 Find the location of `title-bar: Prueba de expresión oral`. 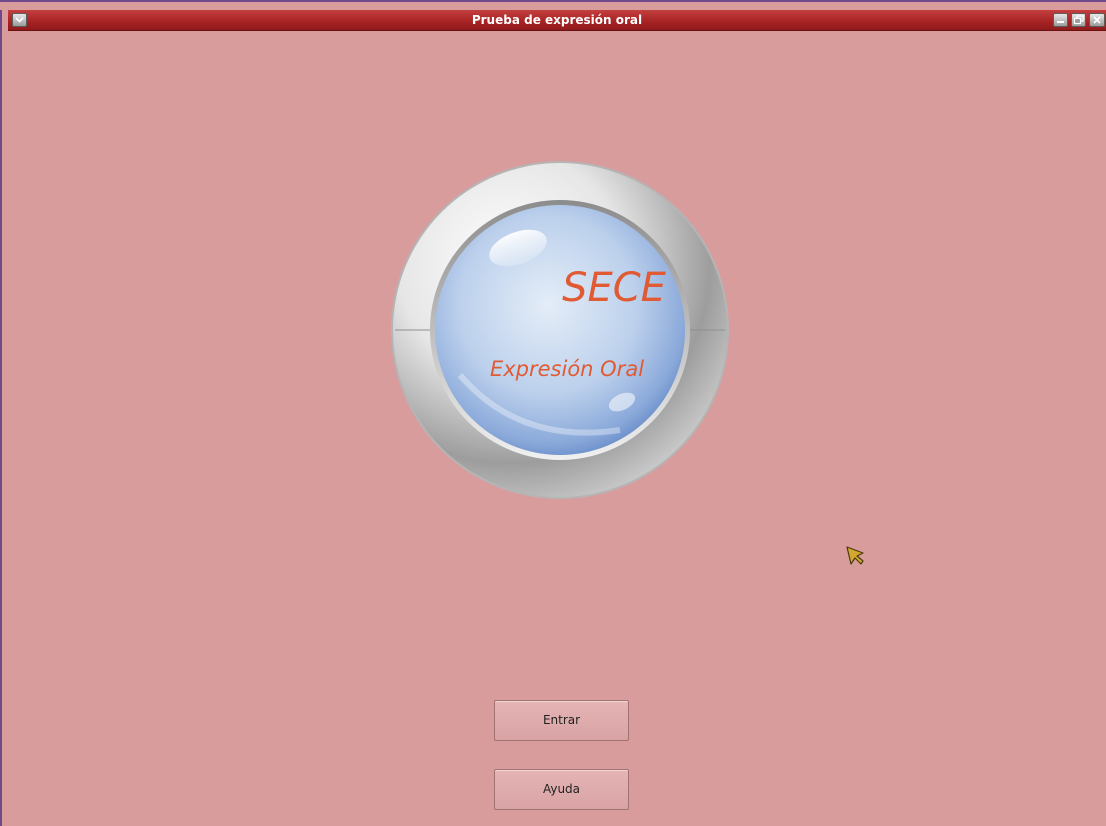

title-bar: Prueba de expresión oral is located at coordinates (557, 20).